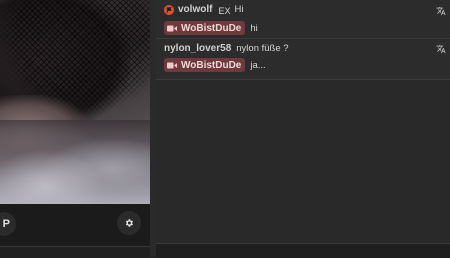 The image size is (450, 258). I want to click on chat-username: volwolf, so click(195, 9).